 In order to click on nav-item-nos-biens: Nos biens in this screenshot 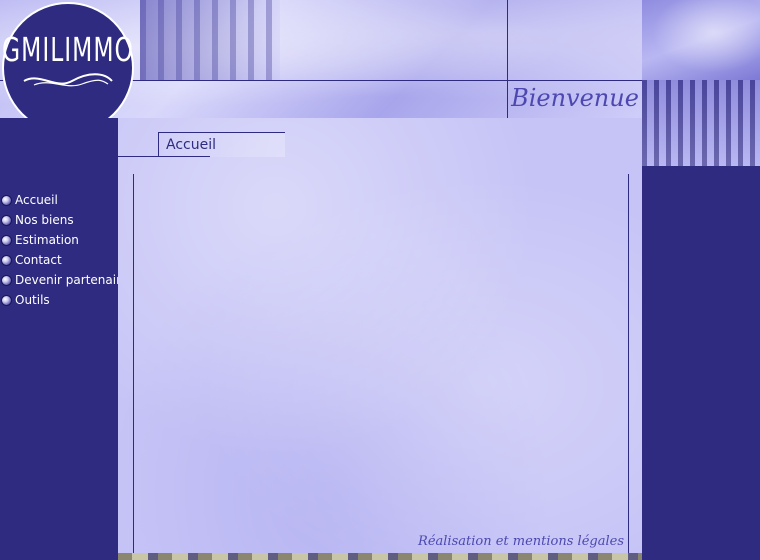, I will do `click(64, 220)`.